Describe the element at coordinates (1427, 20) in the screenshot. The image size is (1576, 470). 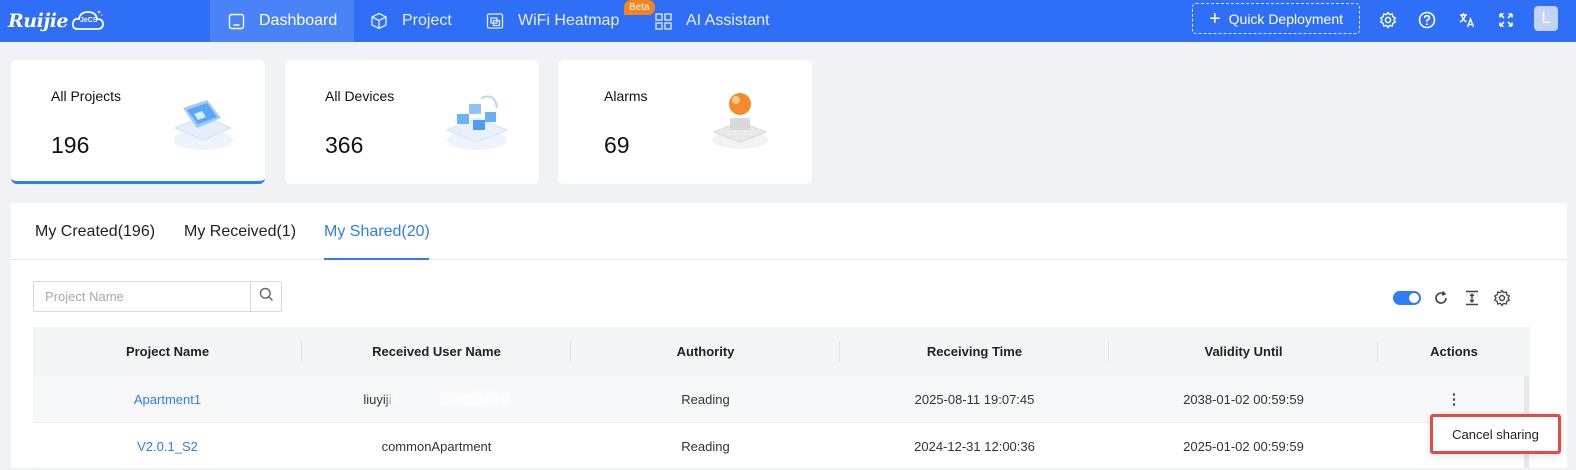
I see `help-icon` at that location.